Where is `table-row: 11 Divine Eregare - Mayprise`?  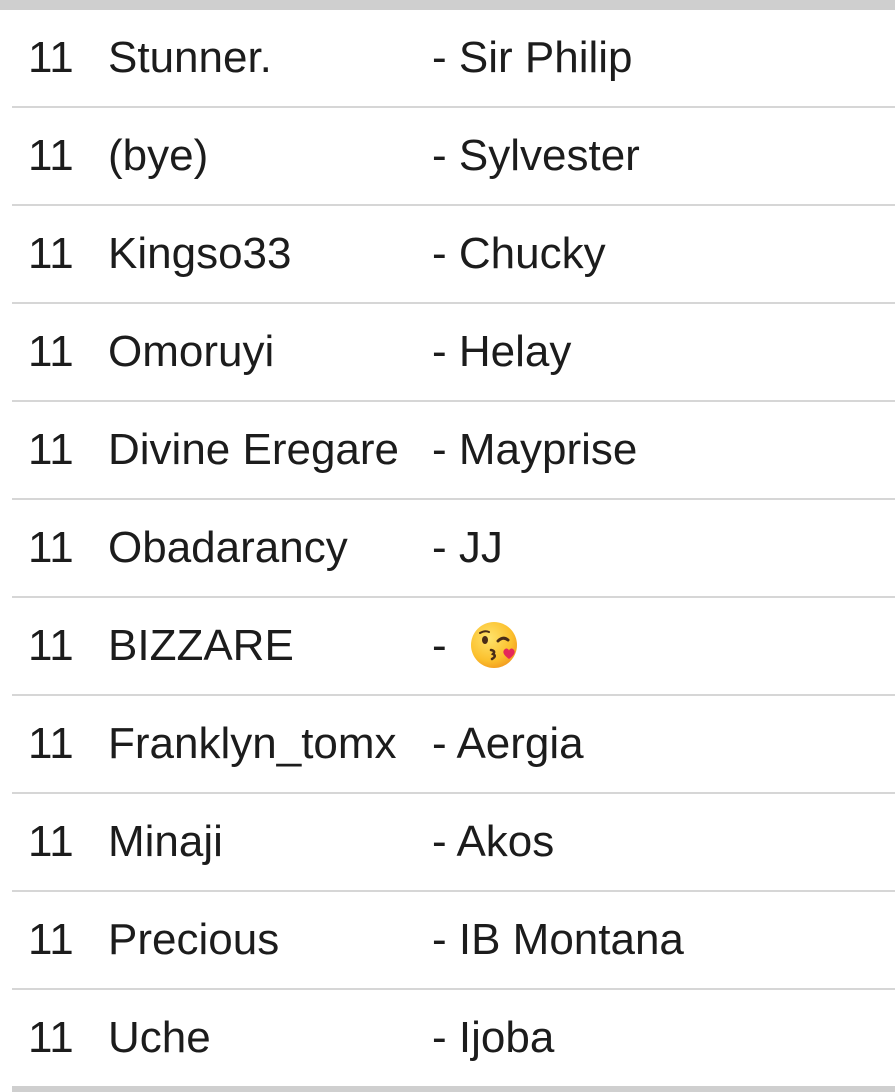 table-row: 11 Divine Eregare - Mayprise is located at coordinates (453, 451).